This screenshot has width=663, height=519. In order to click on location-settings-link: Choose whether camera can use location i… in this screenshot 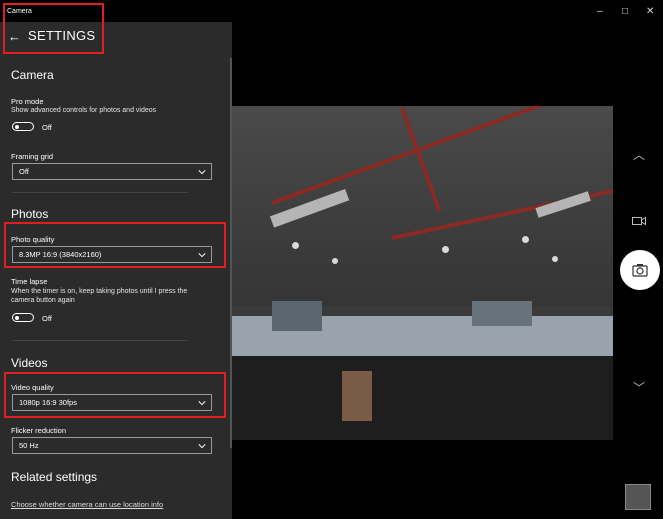, I will do `click(87, 504)`.